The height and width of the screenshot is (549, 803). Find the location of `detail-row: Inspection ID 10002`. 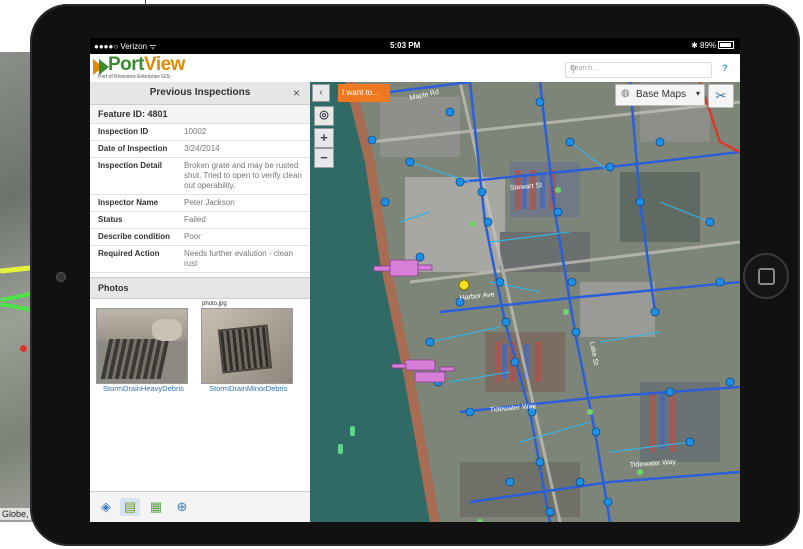

detail-row: Inspection ID 10002 is located at coordinates (200, 132).